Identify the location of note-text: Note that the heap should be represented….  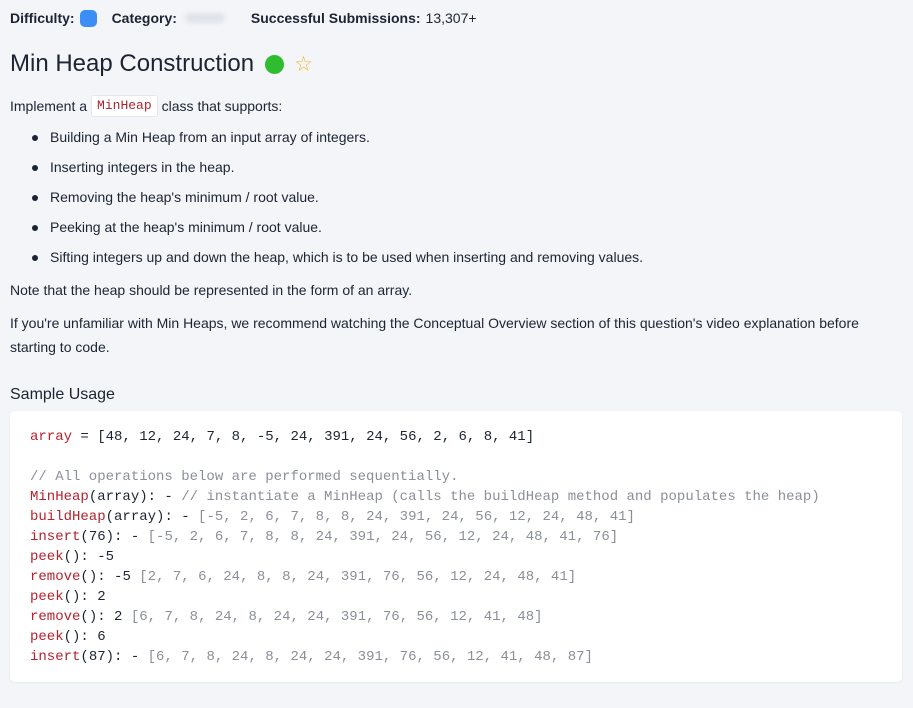
(211, 290).